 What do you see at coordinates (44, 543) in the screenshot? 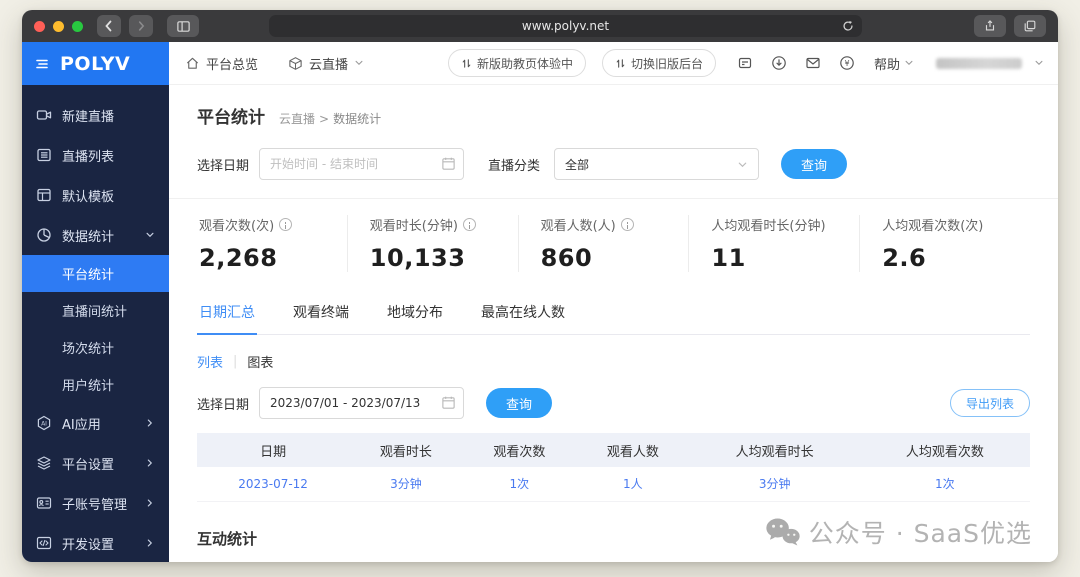
I see `code-icon` at bounding box center [44, 543].